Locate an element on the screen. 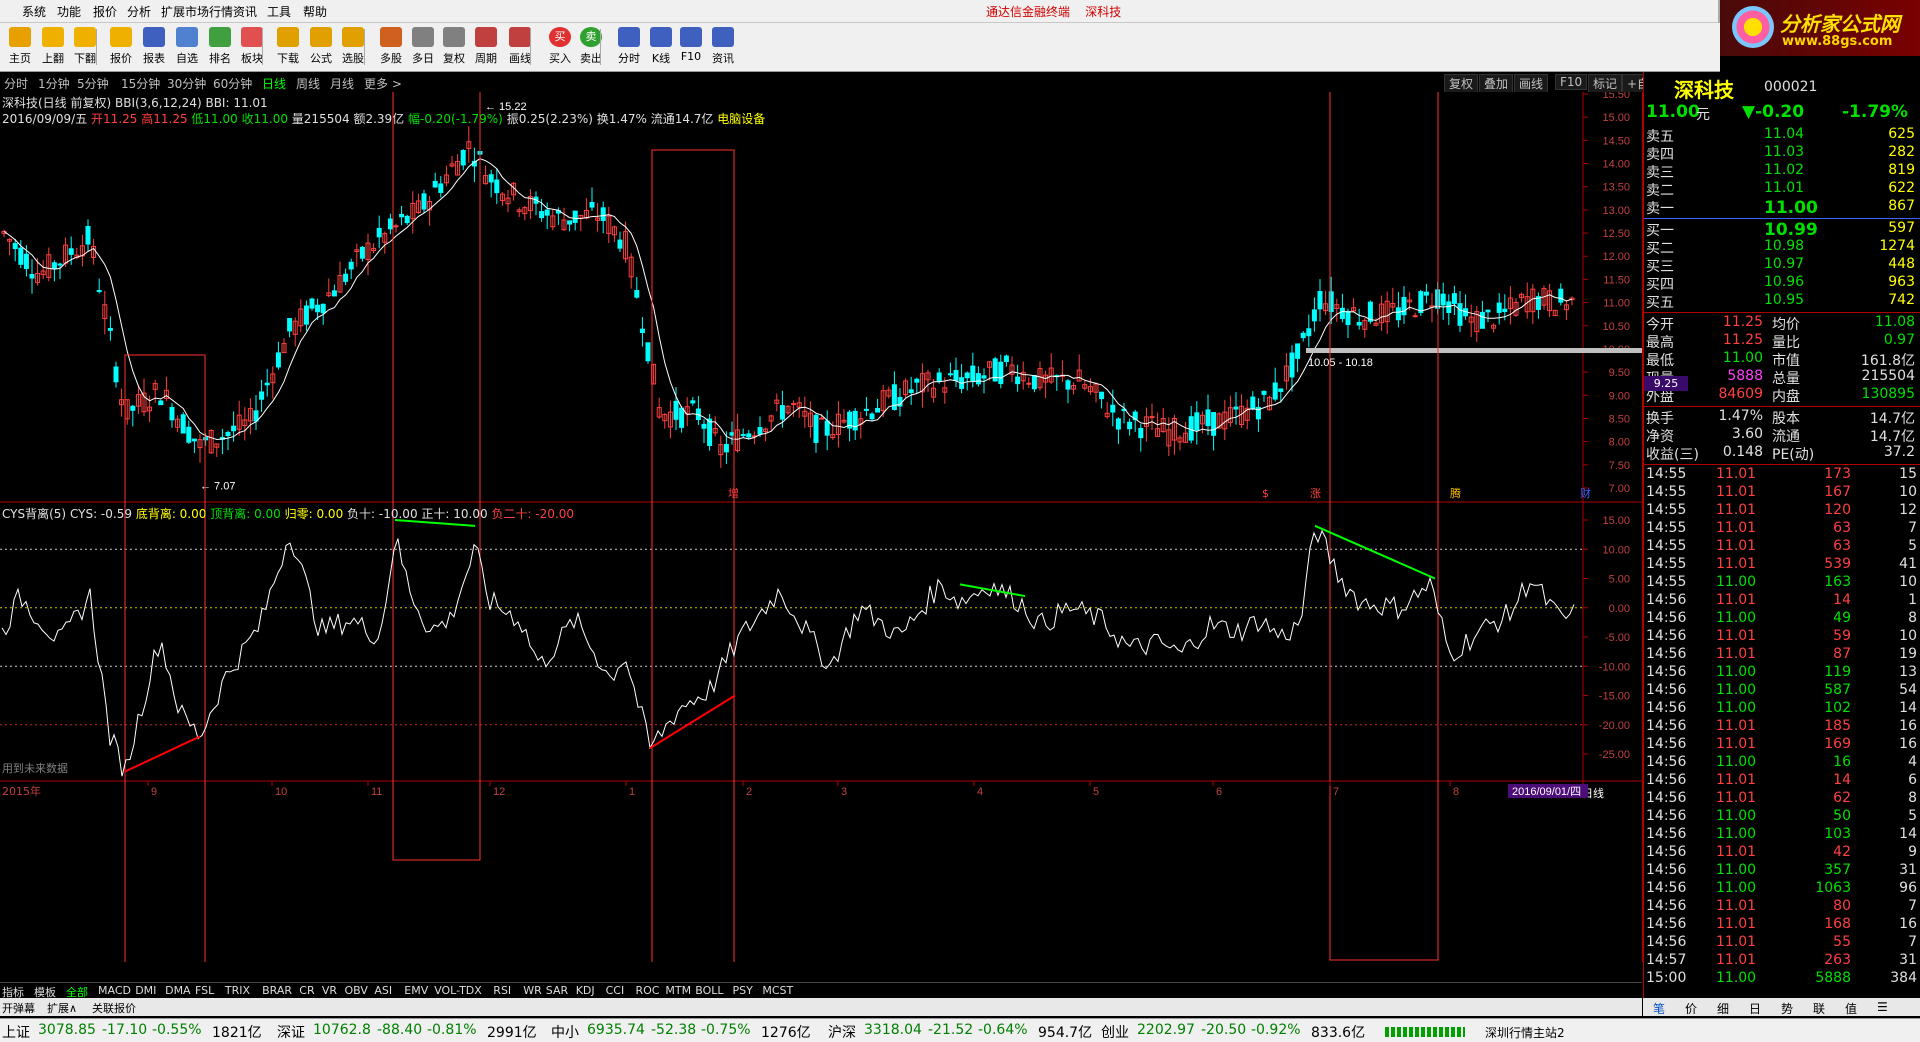 The width and height of the screenshot is (1920, 1042). tick-price: 11.00 is located at coordinates (1736, 618).